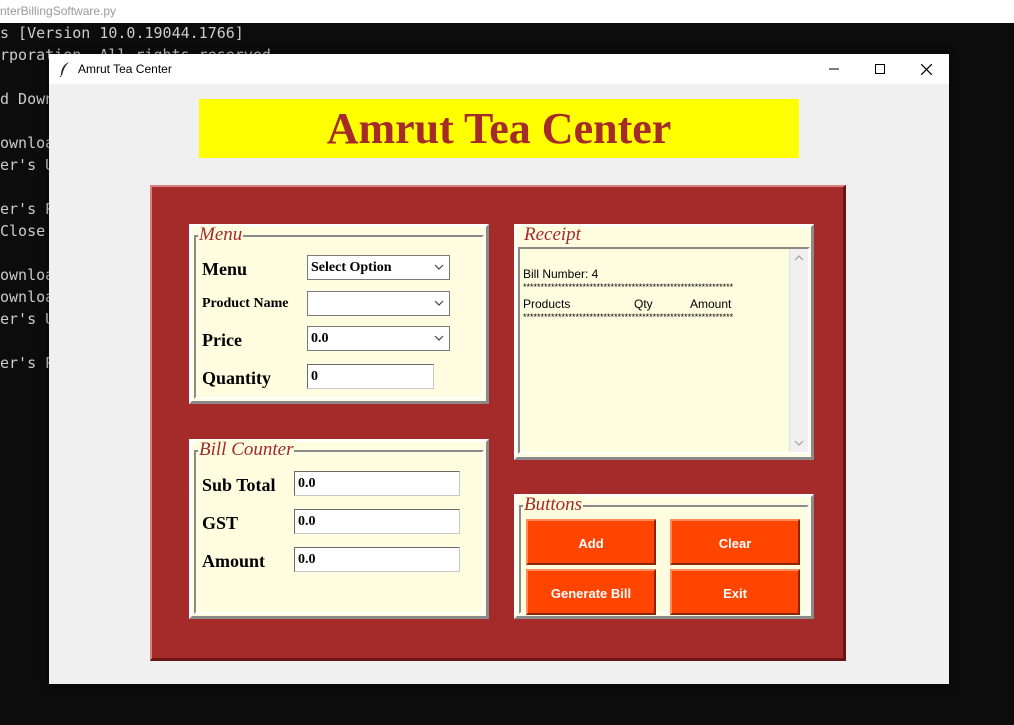  What do you see at coordinates (591, 592) in the screenshot?
I see `generate-bill-button: Generate Bill` at bounding box center [591, 592].